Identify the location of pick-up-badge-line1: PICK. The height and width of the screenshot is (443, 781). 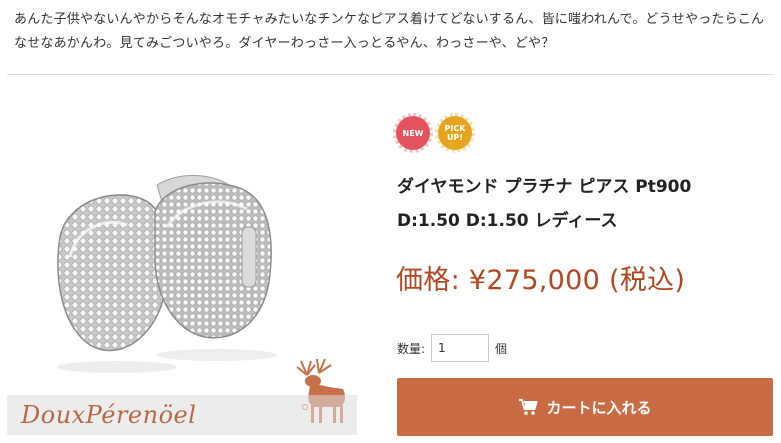
(455, 128).